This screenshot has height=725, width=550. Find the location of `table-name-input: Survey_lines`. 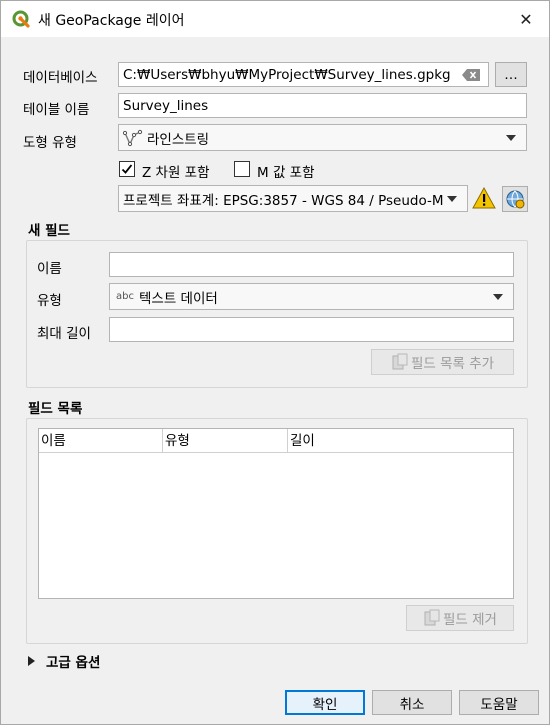

table-name-input: Survey_lines is located at coordinates (322, 105).